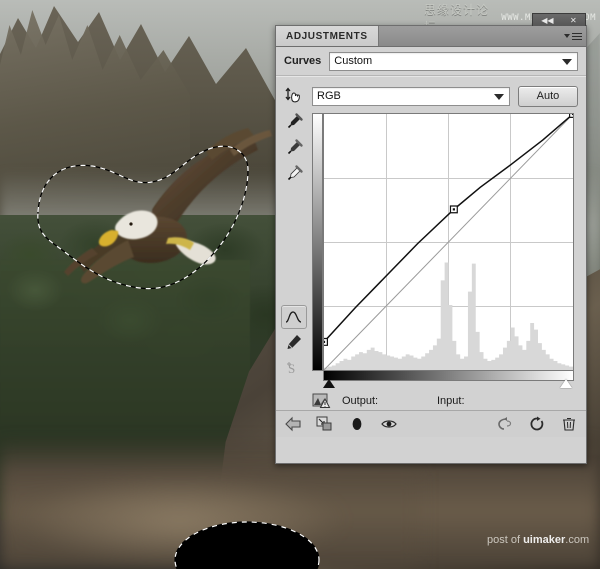 Image resolution: width=600 pixels, height=569 pixels. What do you see at coordinates (294, 317) in the screenshot?
I see `curve-tool-icon` at bounding box center [294, 317].